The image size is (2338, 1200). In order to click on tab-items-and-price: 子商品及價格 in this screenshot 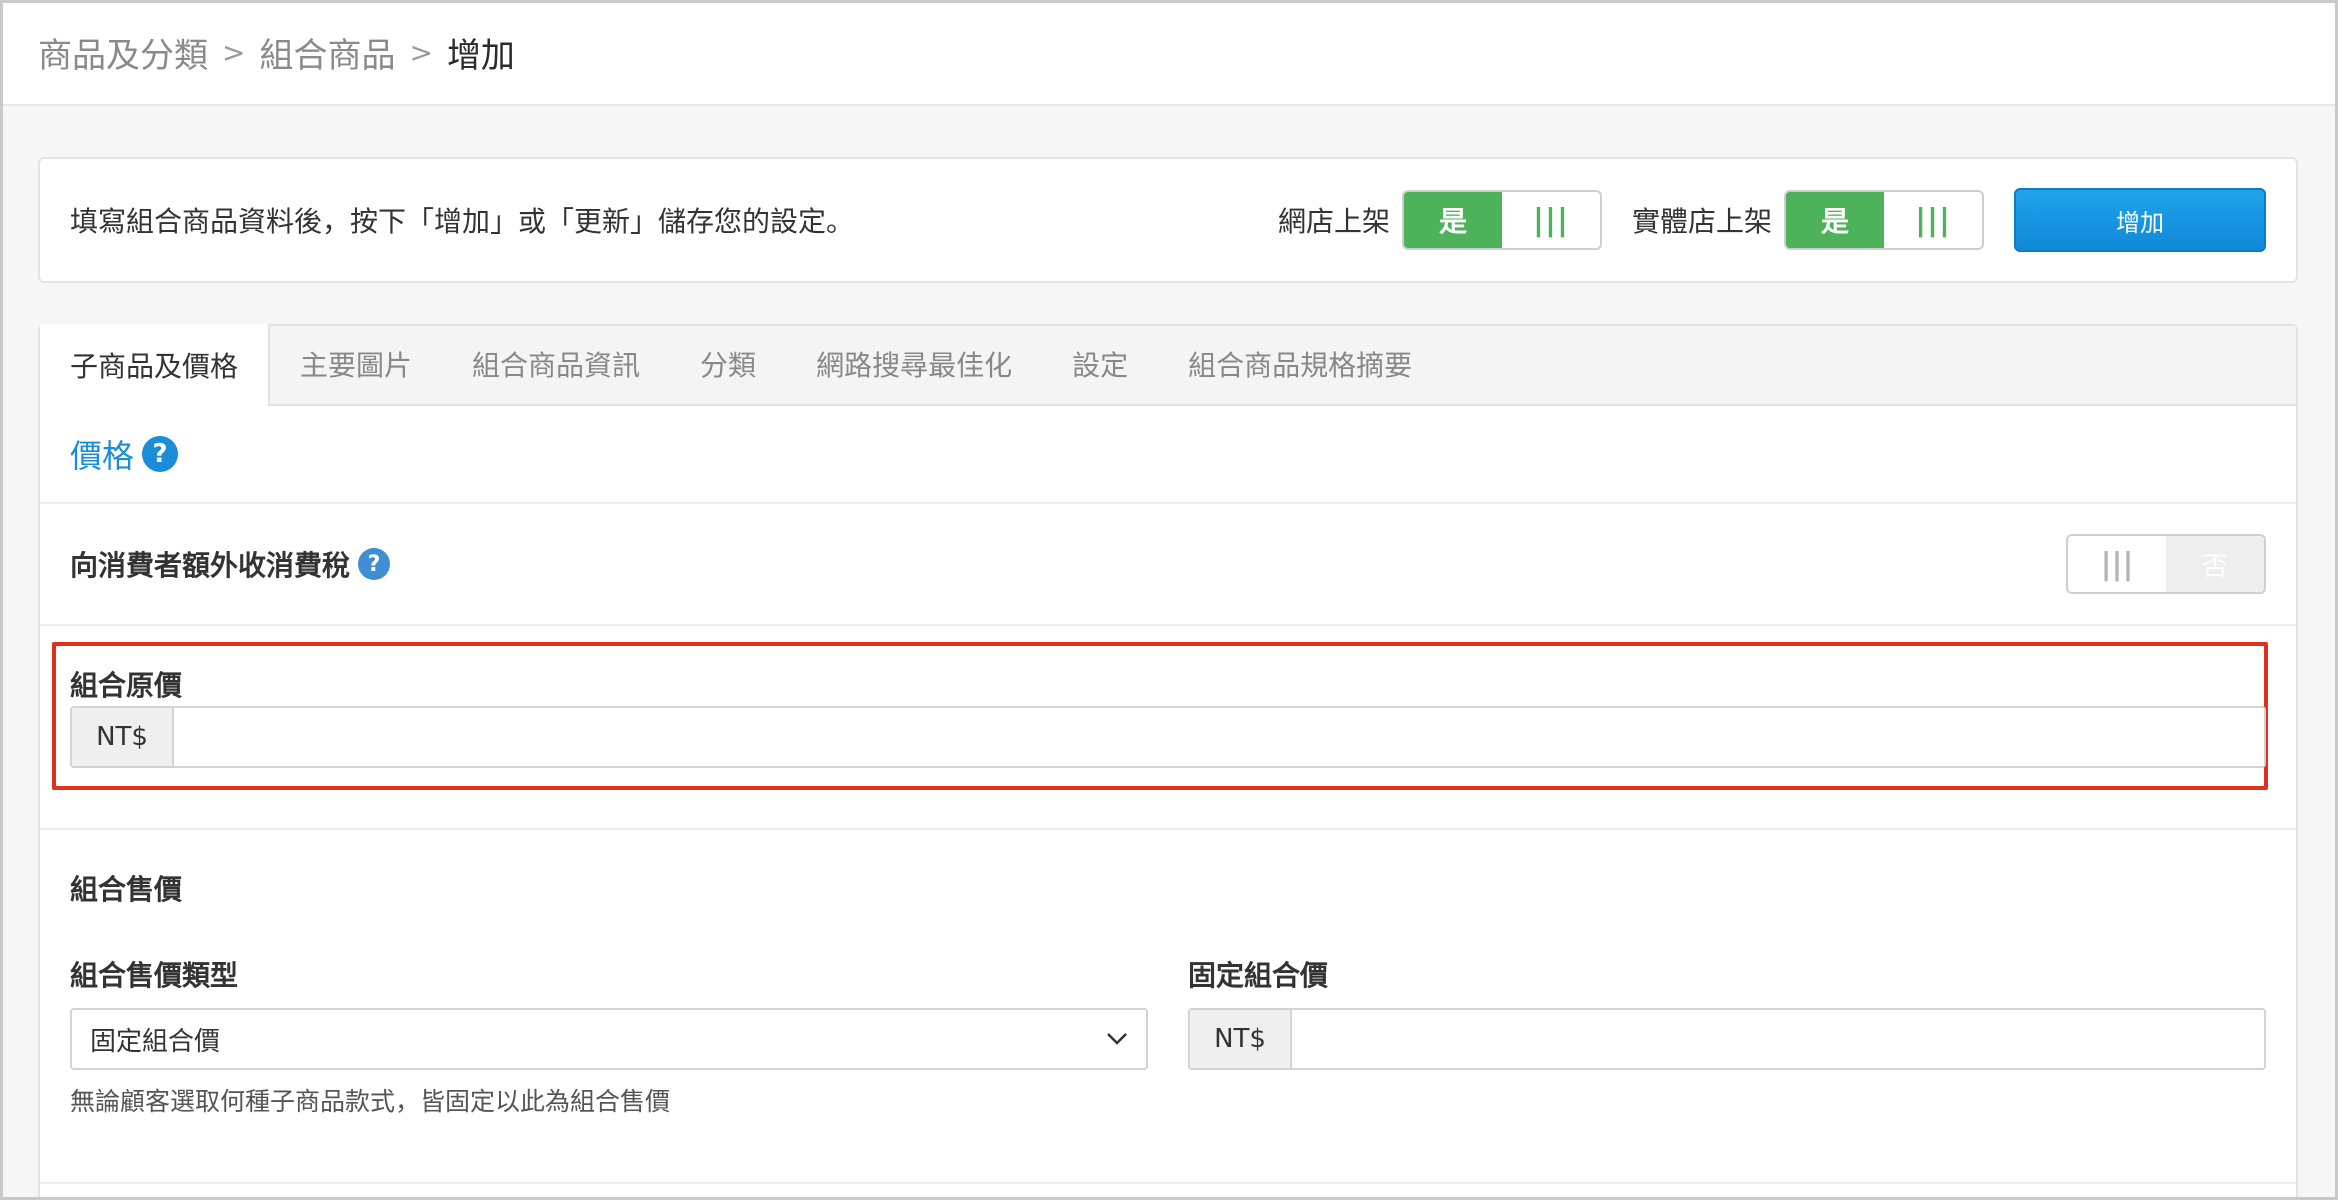, I will do `click(155, 365)`.